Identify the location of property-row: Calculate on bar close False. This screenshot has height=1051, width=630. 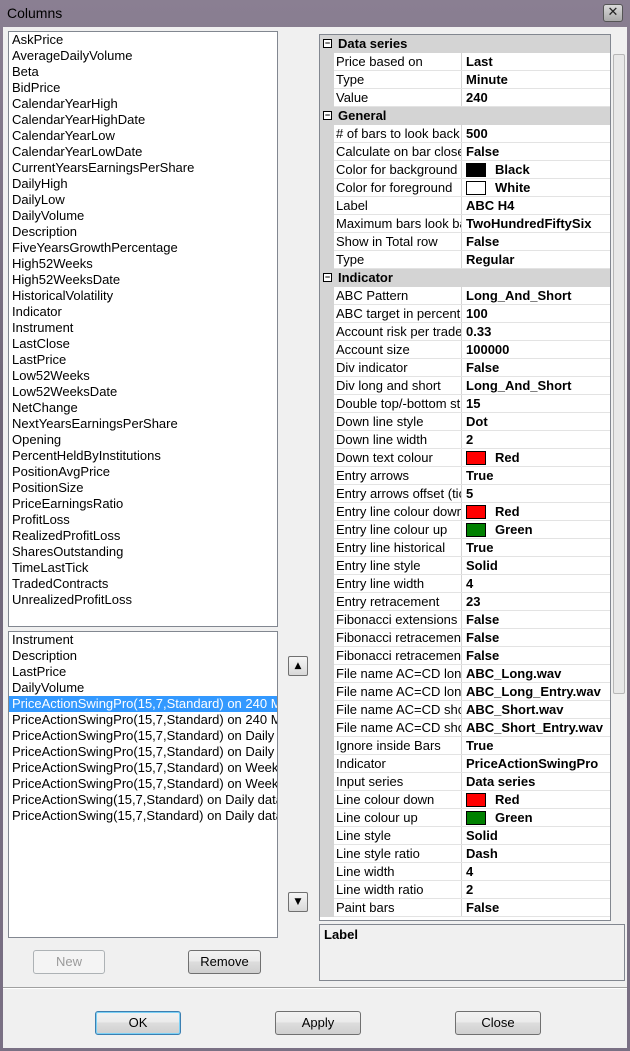
(465, 152).